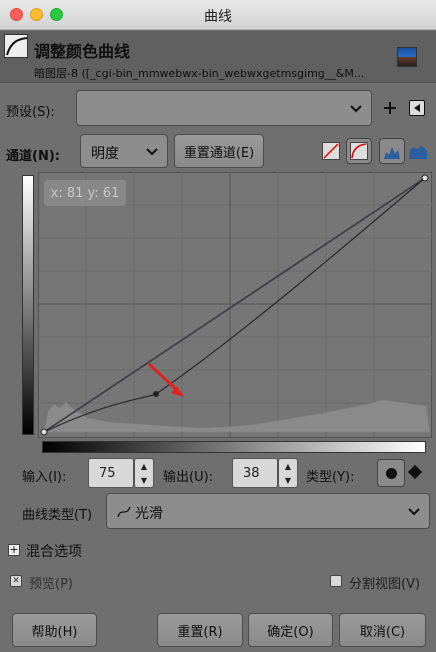 The width and height of the screenshot is (436, 652). Describe the element at coordinates (255, 473) in the screenshot. I see `output-field: 38` at that location.